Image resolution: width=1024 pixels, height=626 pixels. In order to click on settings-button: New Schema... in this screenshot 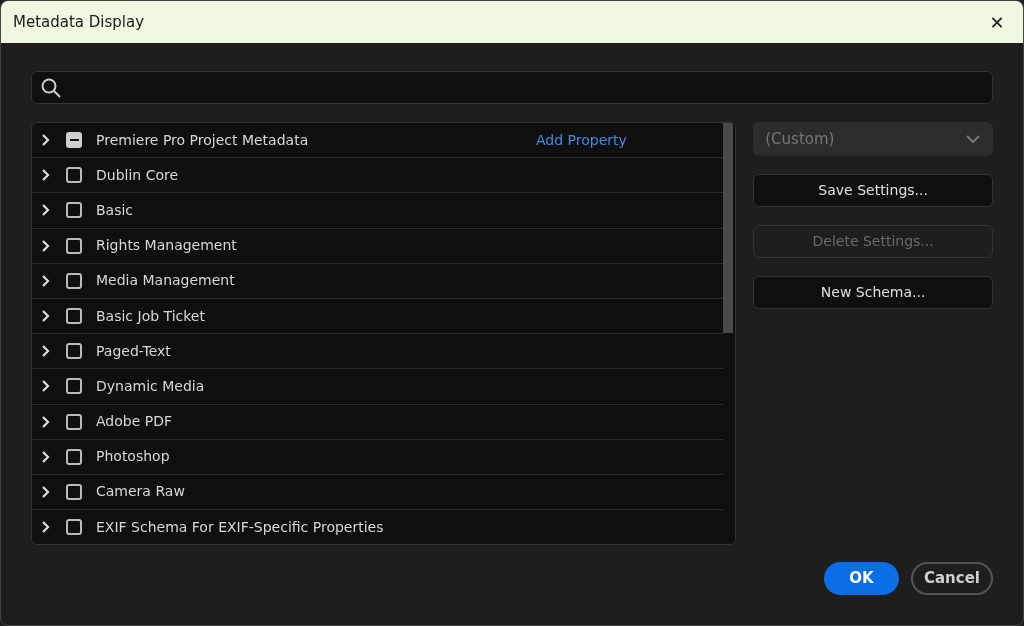, I will do `click(873, 292)`.